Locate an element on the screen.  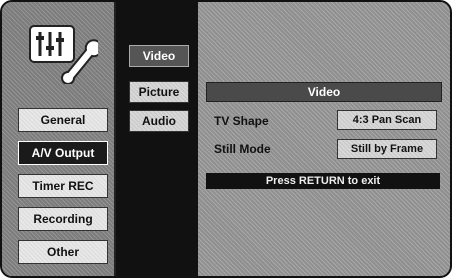
submenu-item-picture: Picture is located at coordinates (159, 92).